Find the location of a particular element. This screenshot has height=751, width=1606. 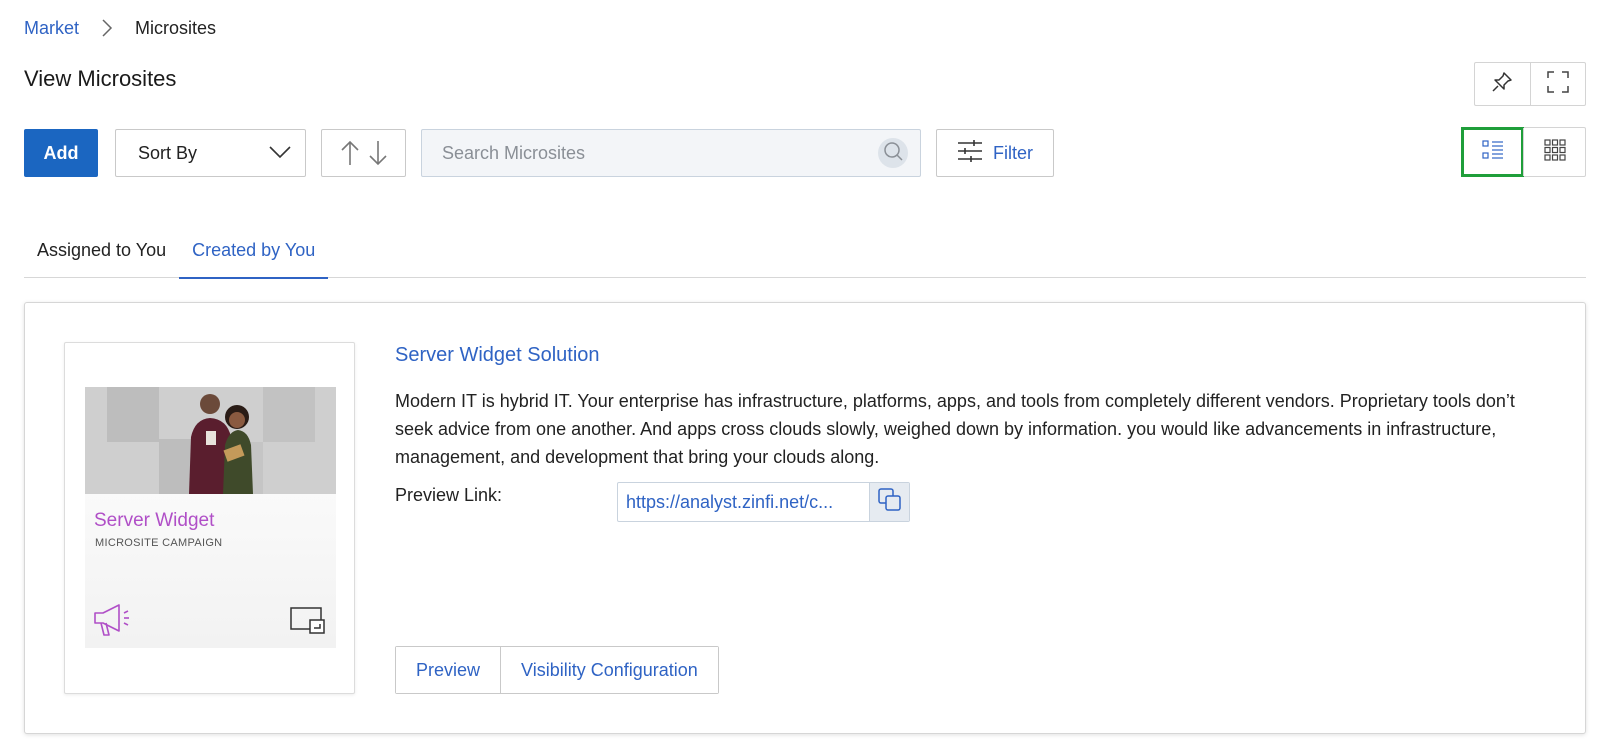

grid-view-button is located at coordinates (1554, 152).